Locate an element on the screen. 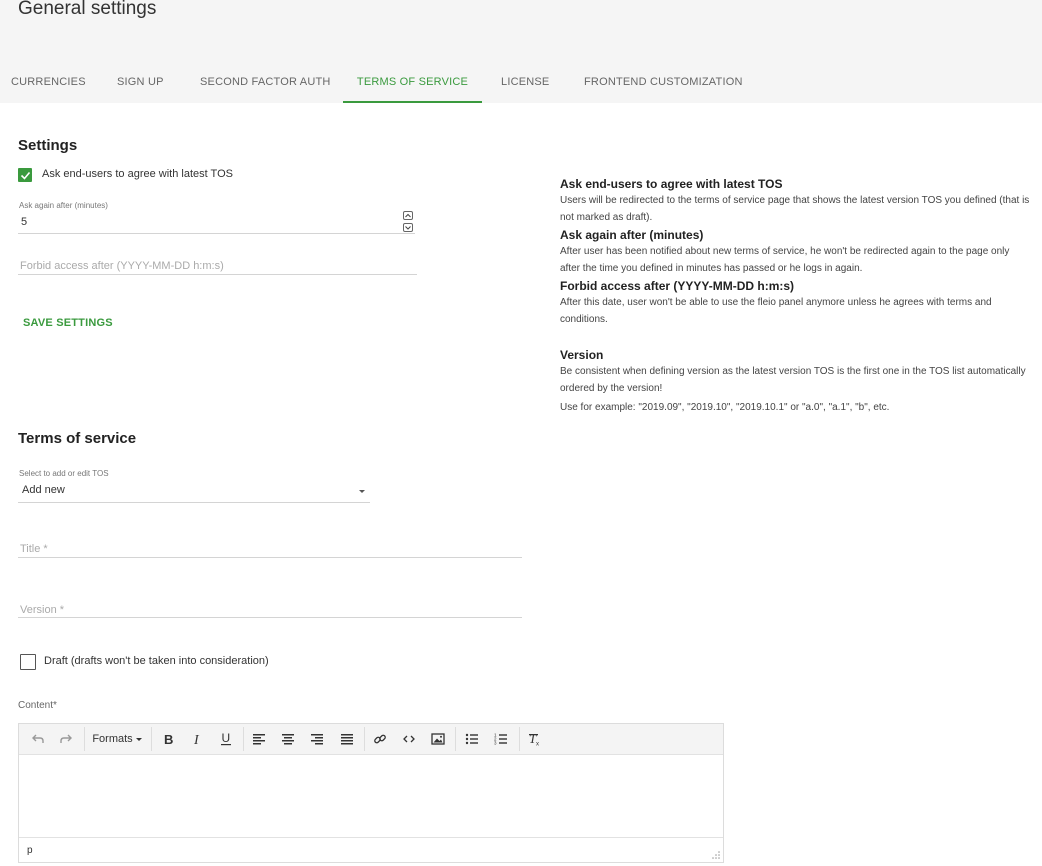  svg-text: B is located at coordinates (168, 739).